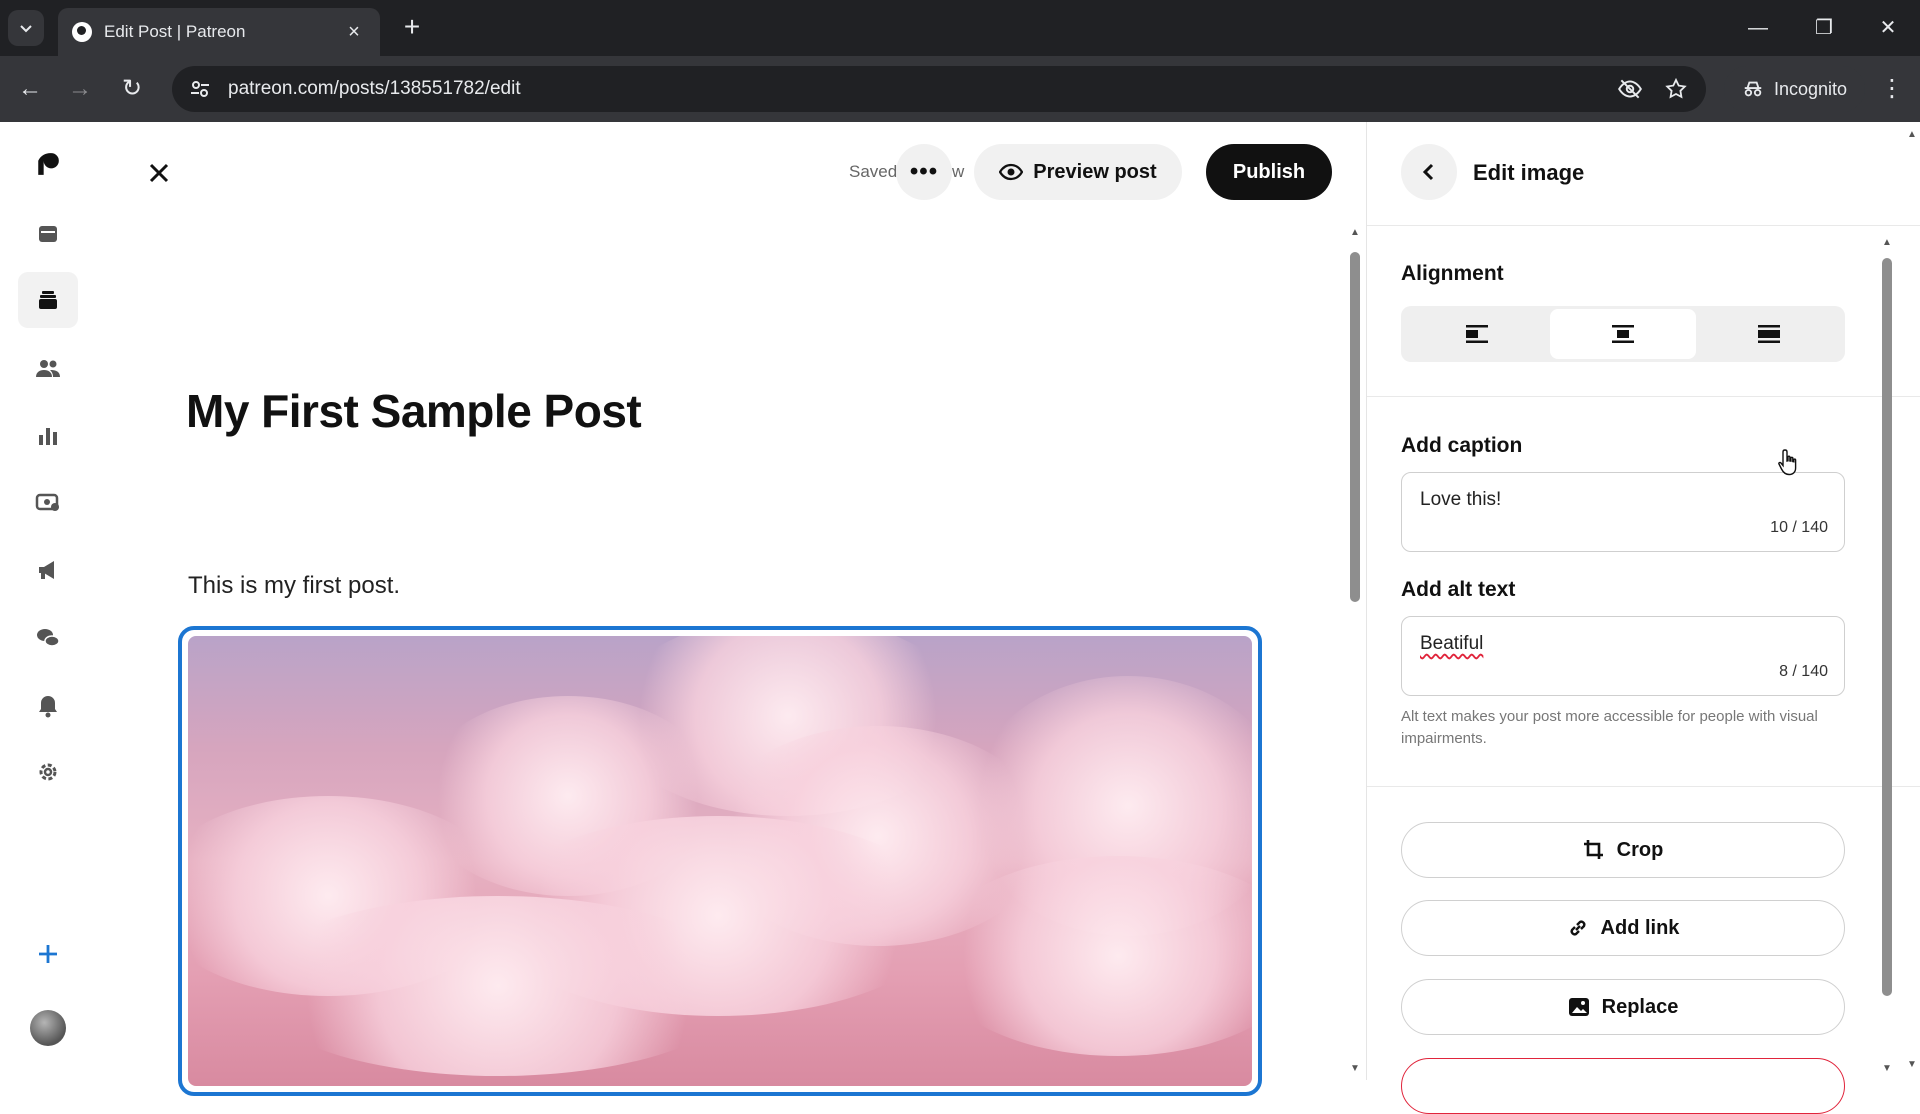  Describe the element at coordinates (1799, 527) in the screenshot. I see `caption-char-count: 10 / 140` at that location.